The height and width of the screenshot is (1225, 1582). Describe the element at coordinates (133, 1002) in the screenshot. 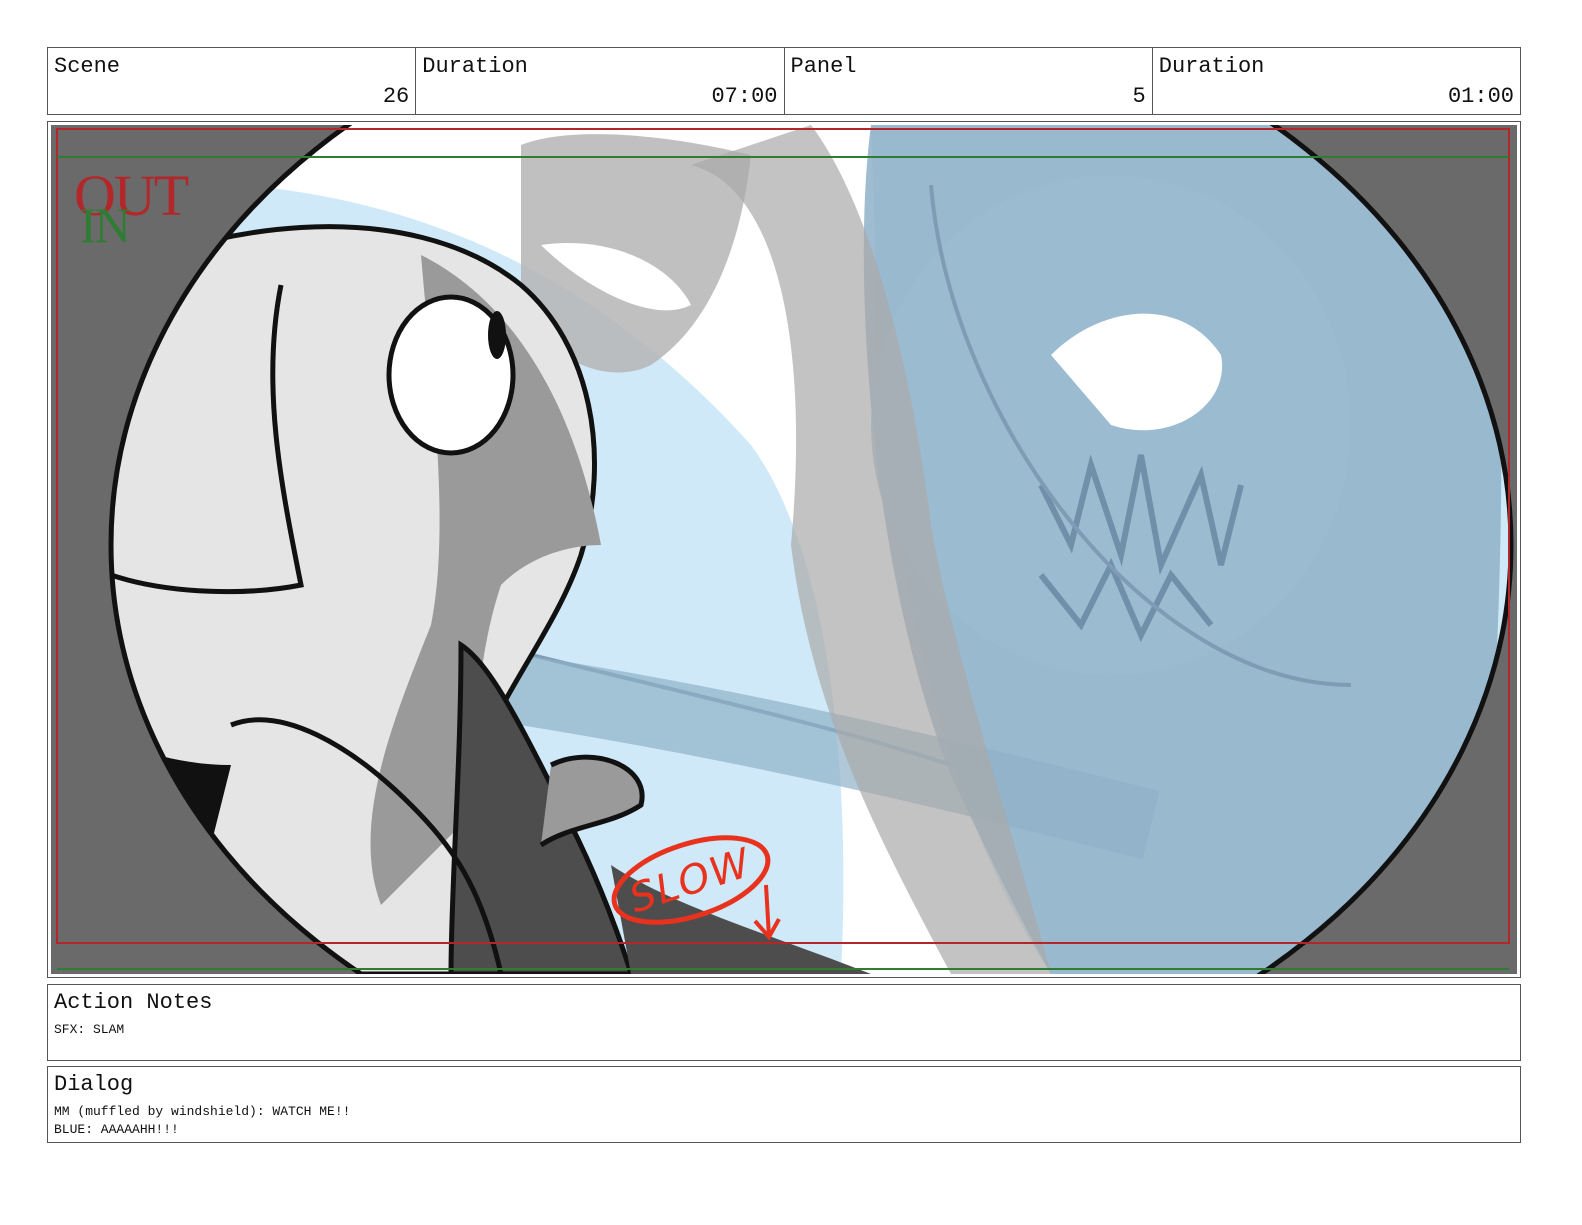

I see `action-notes-title: Action Notes` at that location.